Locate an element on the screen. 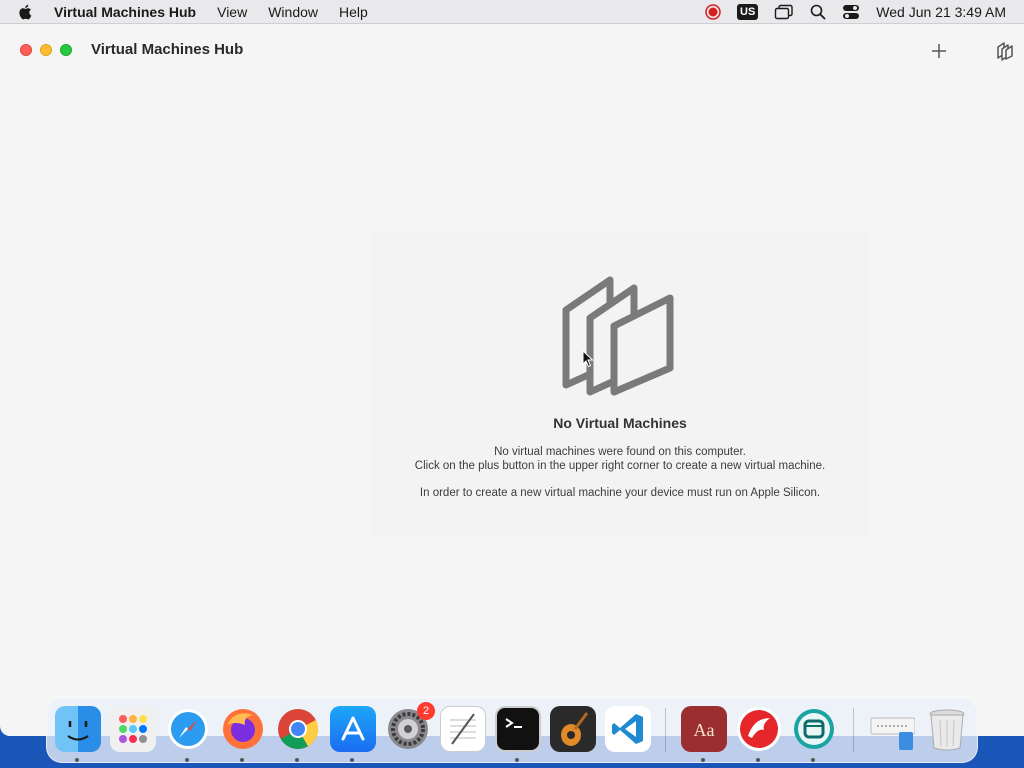 Image resolution: width=1024 pixels, height=768 pixels. firefox-icon is located at coordinates (243, 729).